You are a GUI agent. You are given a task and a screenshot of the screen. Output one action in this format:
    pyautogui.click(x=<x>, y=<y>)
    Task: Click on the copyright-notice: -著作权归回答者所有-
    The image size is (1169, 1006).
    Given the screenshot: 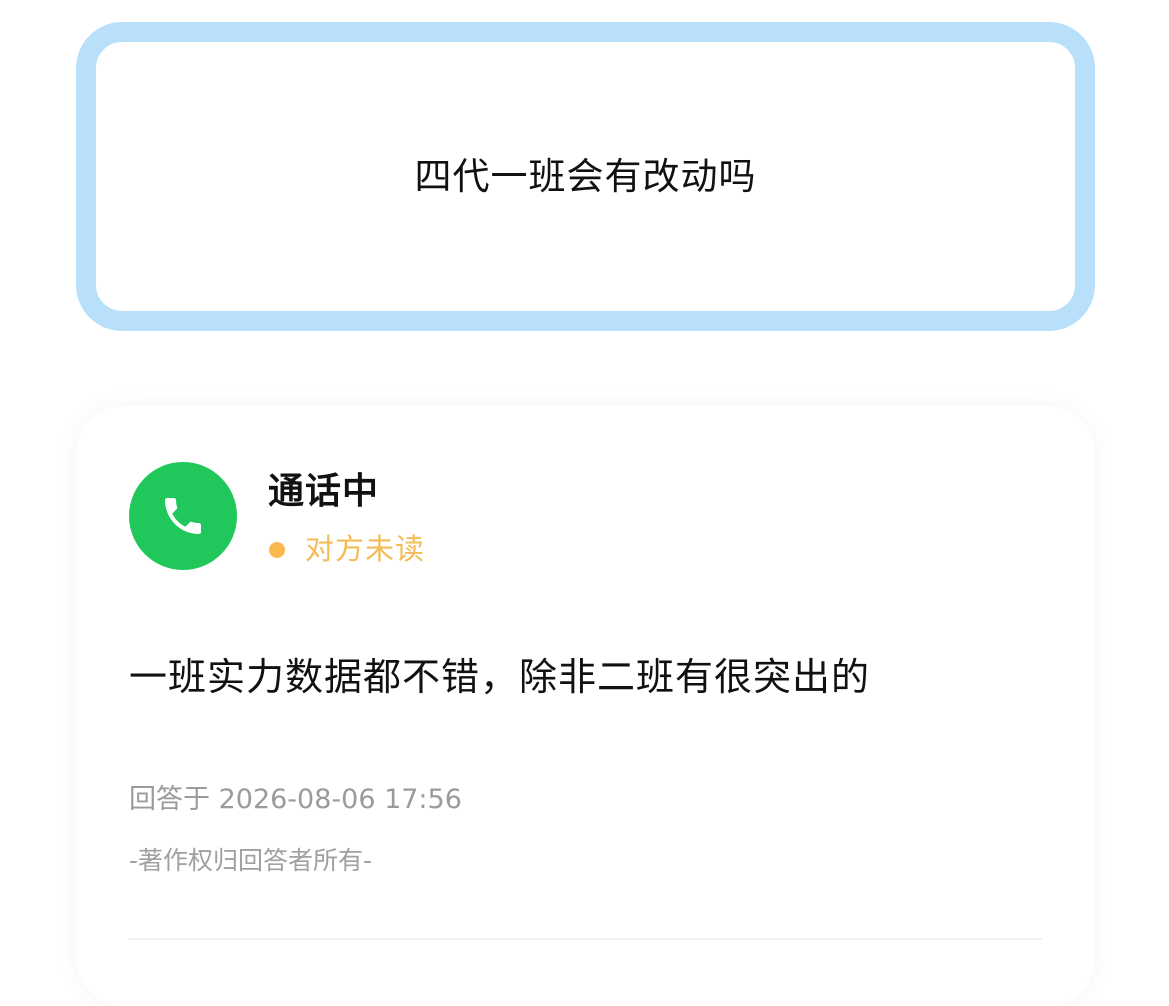 What is the action you would take?
    pyautogui.click(x=251, y=860)
    